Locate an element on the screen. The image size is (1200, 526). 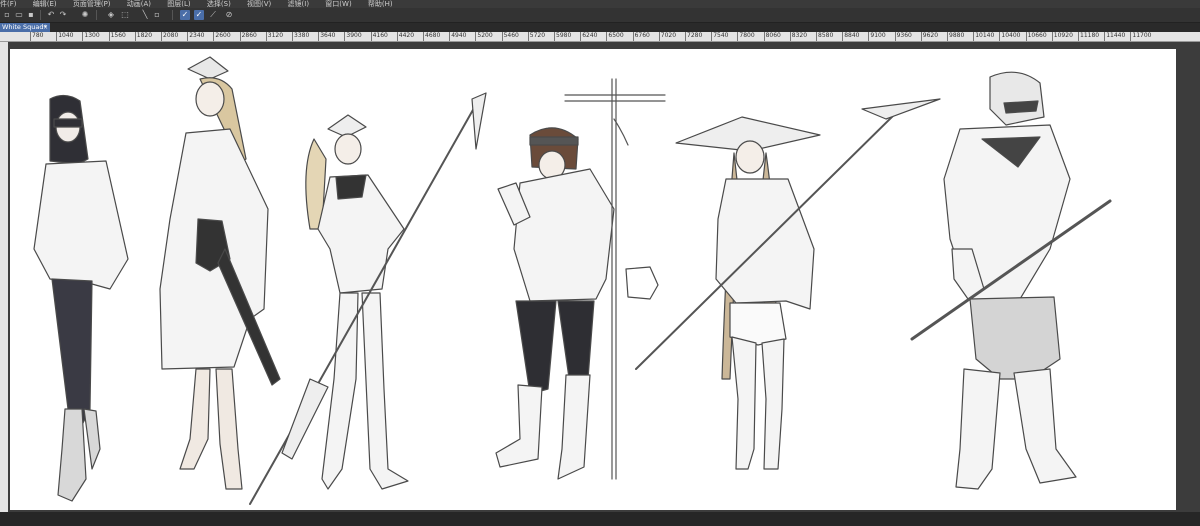
character-6-figure is located at coordinates (1010, 280).